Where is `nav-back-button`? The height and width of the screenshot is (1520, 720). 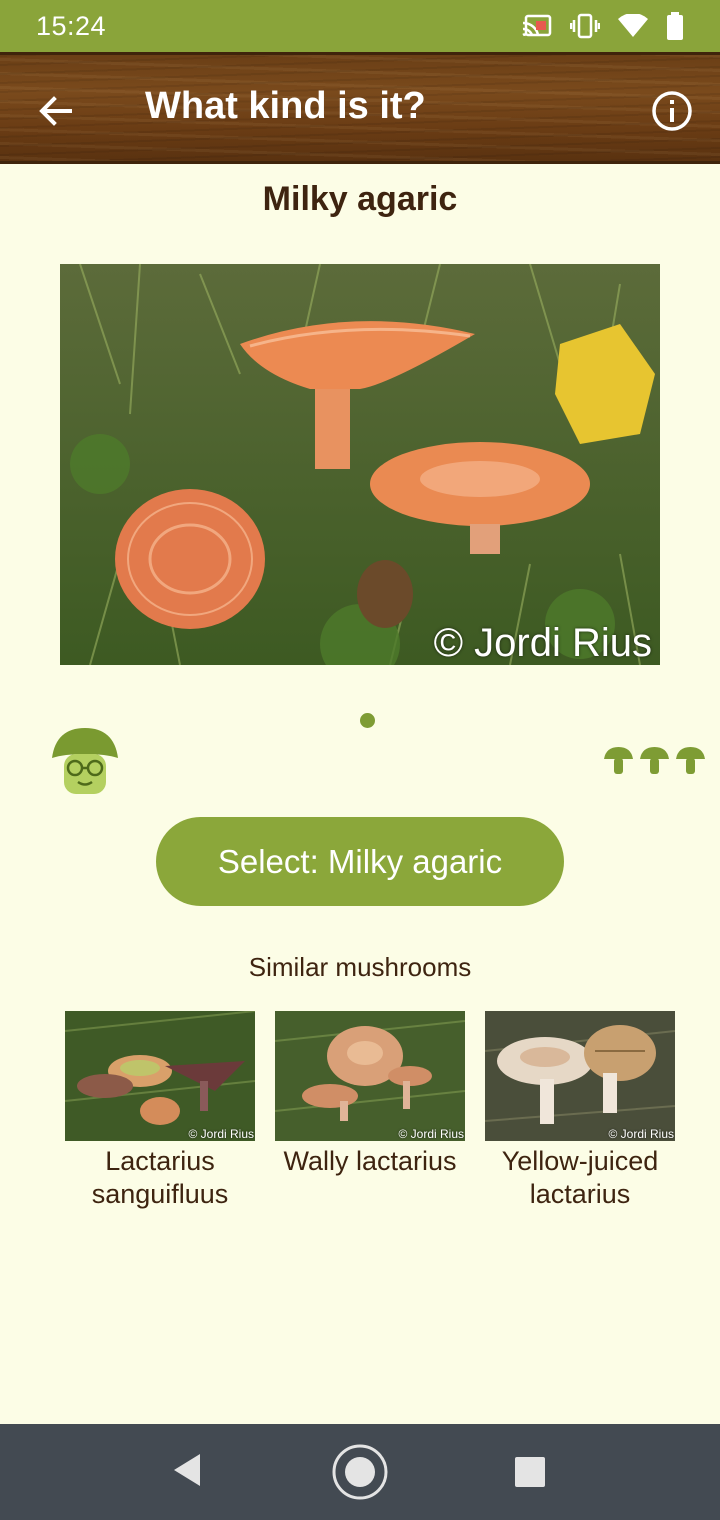 nav-back-button is located at coordinates (186, 1472).